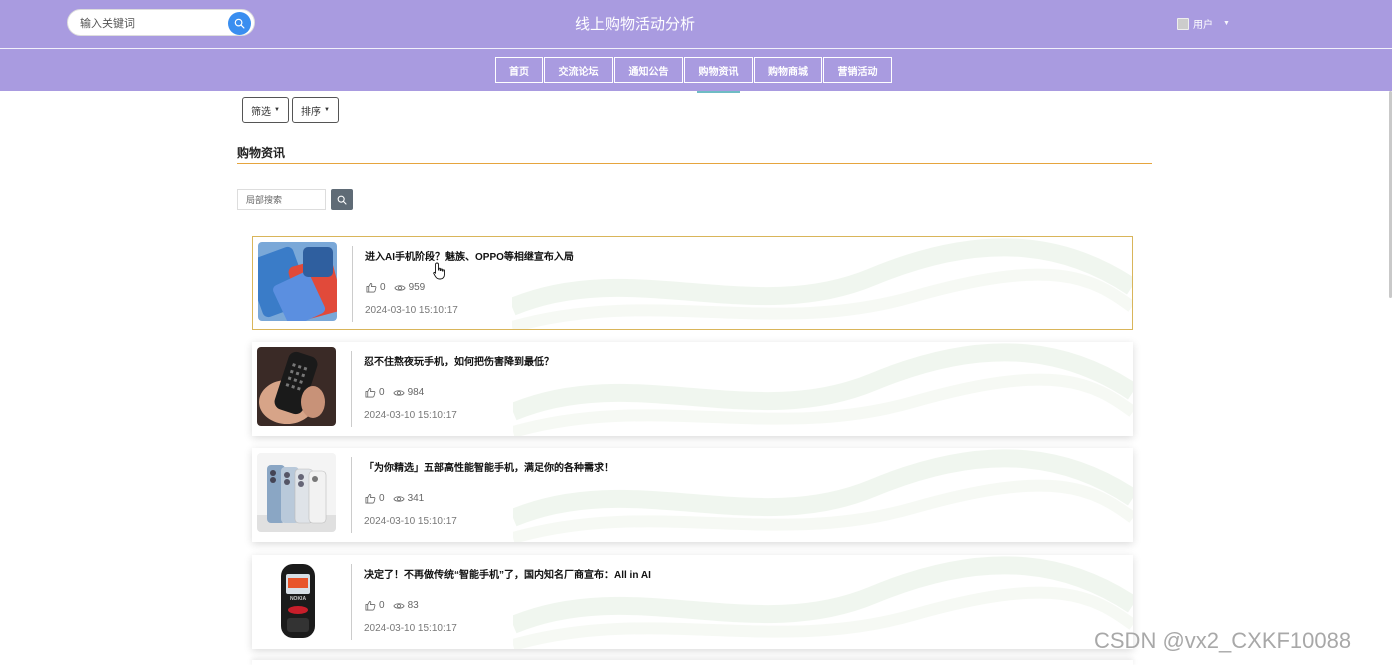 This screenshot has width=1392, height=665. I want to click on local-search-input, so click(281, 199).